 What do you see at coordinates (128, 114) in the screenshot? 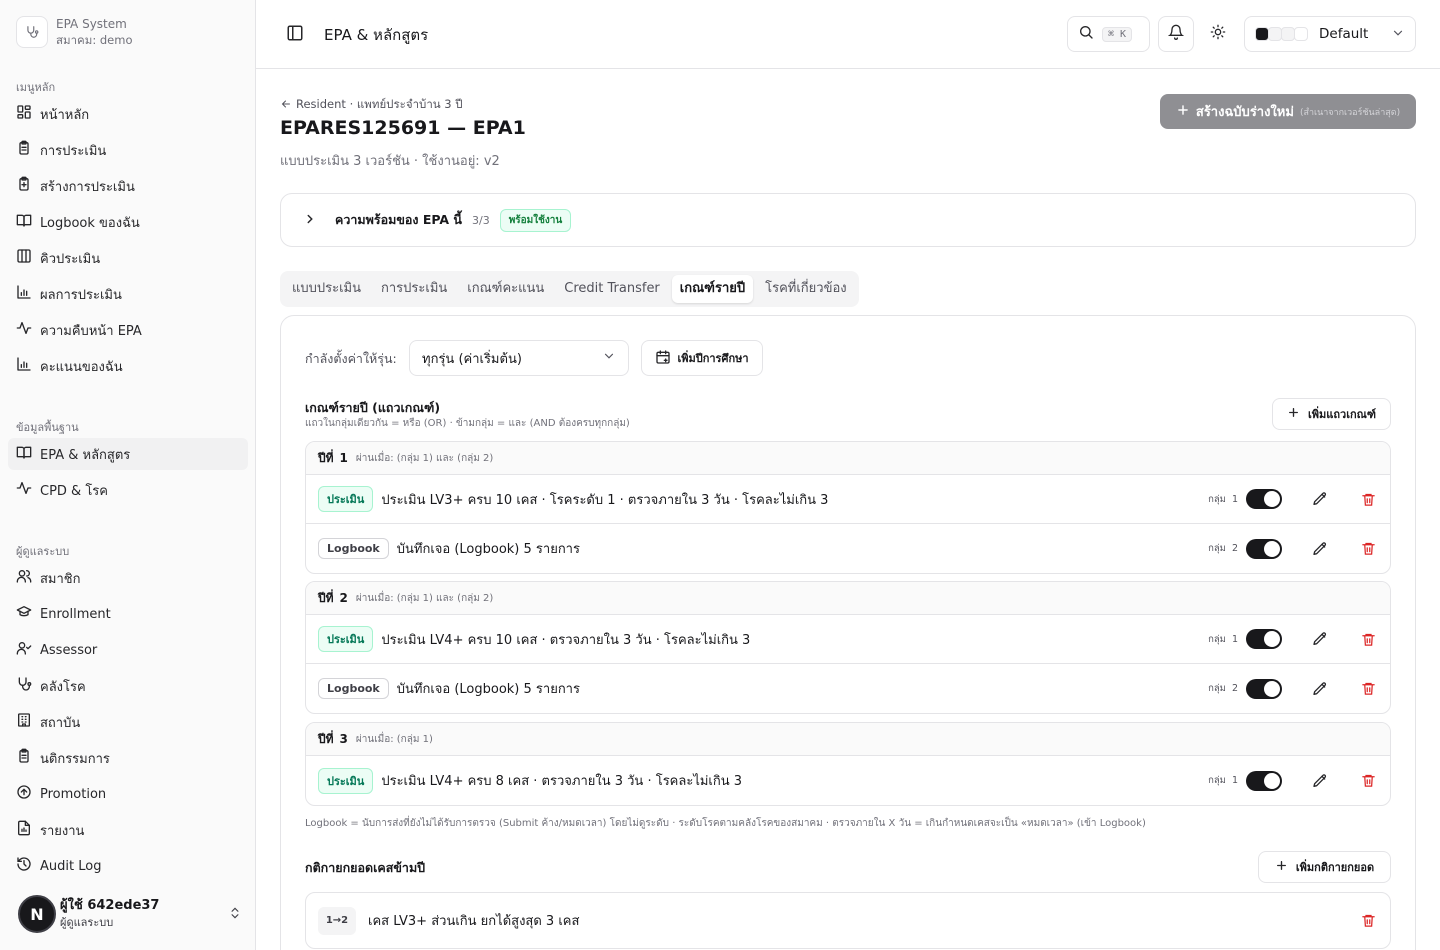
I see `sidebar-item: หน้าหลัก` at bounding box center [128, 114].